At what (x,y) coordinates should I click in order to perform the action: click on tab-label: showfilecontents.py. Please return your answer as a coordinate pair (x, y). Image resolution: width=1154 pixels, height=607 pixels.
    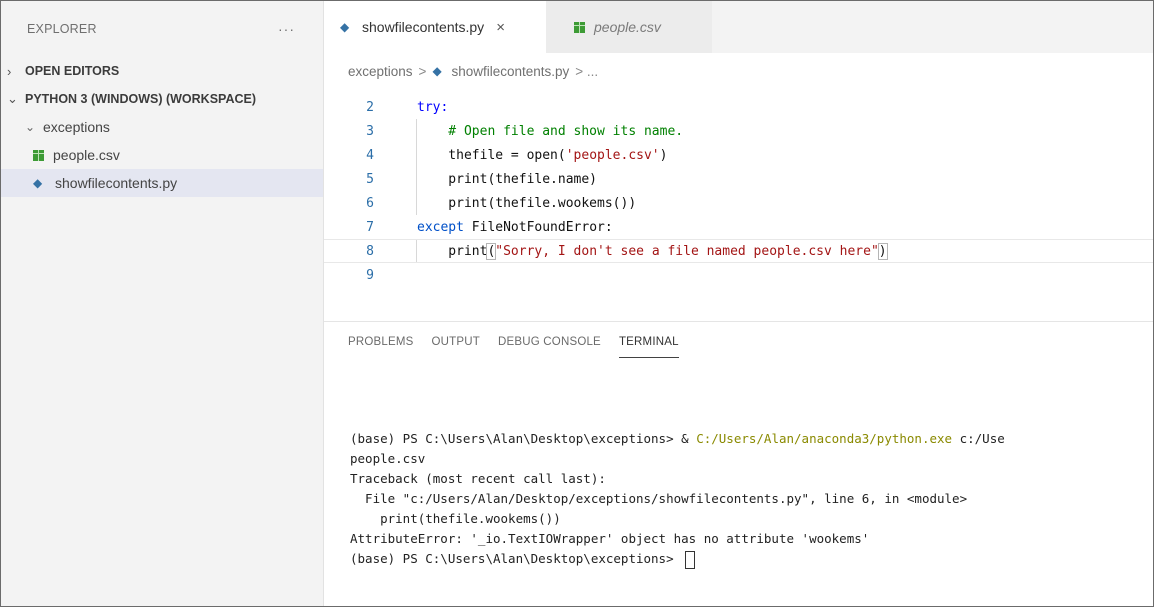
    Looking at the image, I should click on (423, 27).